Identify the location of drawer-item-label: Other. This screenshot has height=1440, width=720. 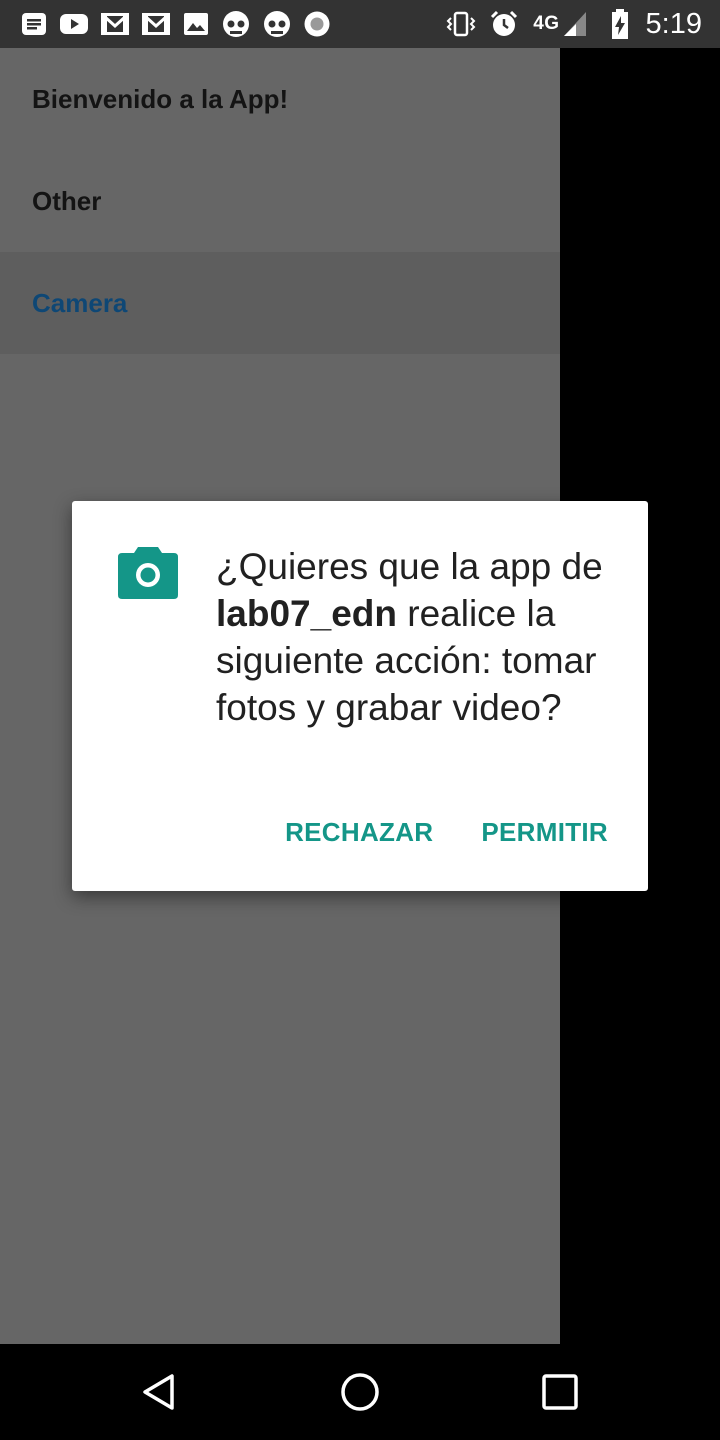
(67, 200).